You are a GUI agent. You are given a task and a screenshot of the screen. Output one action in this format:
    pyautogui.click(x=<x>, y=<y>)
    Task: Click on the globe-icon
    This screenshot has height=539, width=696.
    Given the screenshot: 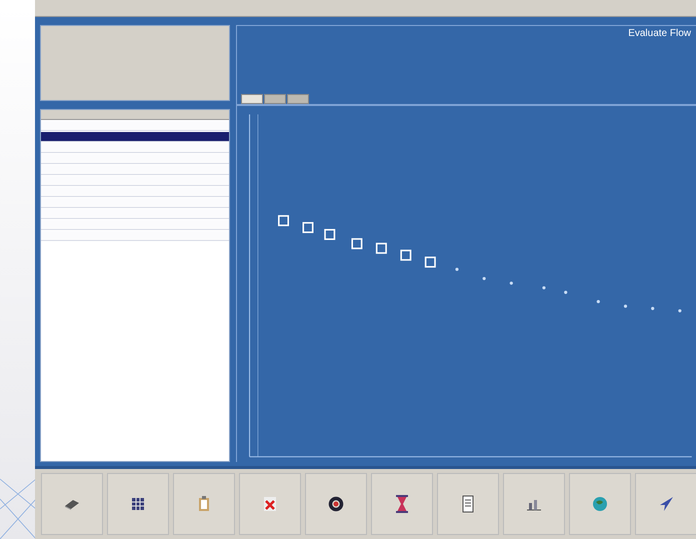 What is the action you would take?
    pyautogui.click(x=600, y=504)
    